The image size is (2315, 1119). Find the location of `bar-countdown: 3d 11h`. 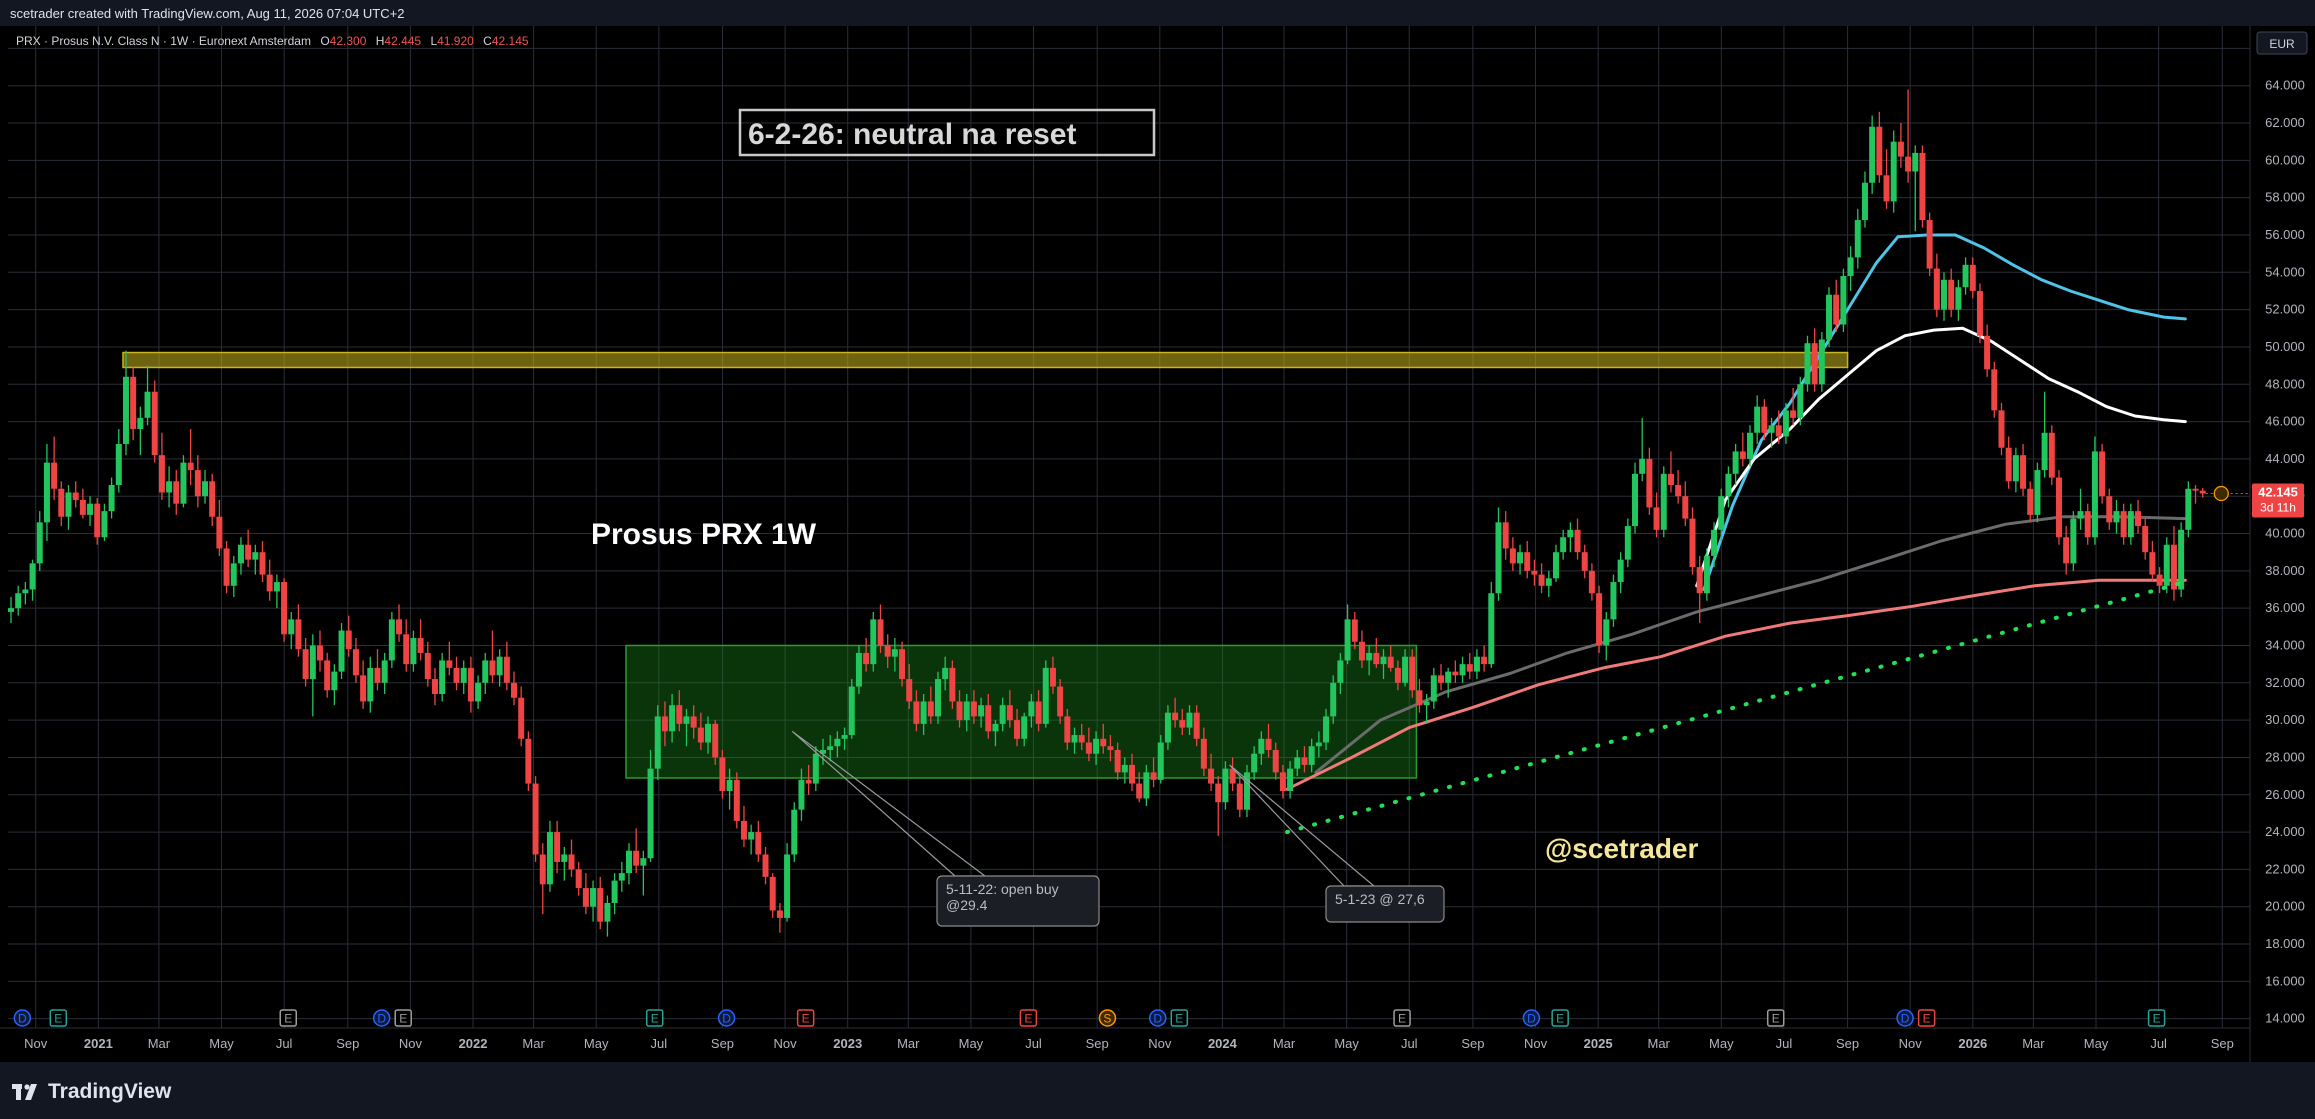

bar-countdown: 3d 11h is located at coordinates (2278, 508).